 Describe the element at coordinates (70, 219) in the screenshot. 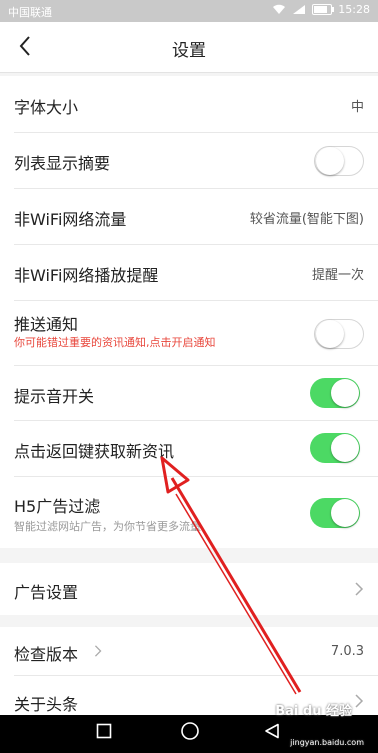

I see `non-wifi-traffic-label: 非WiFi网络流量` at that location.